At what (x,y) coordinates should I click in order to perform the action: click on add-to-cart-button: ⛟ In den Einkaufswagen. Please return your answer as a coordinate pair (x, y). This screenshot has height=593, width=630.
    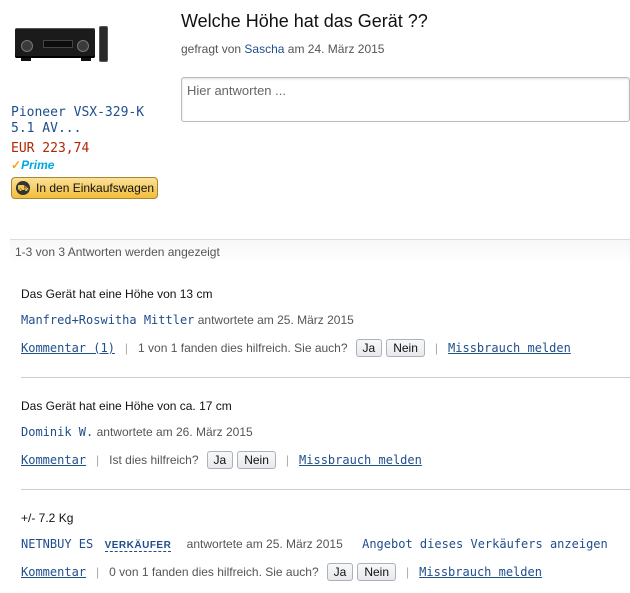
    Looking at the image, I should click on (84, 188).